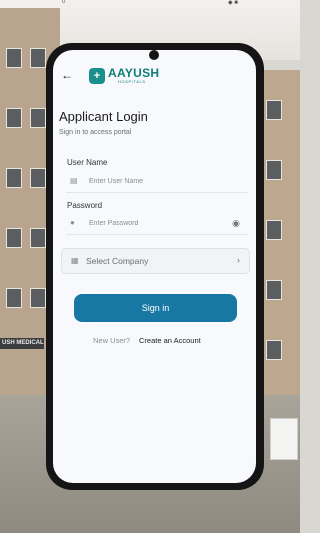 Image resolution: width=320 pixels, height=533 pixels. What do you see at coordinates (238, 260) in the screenshot?
I see `chevron-right-icon: ›` at bounding box center [238, 260].